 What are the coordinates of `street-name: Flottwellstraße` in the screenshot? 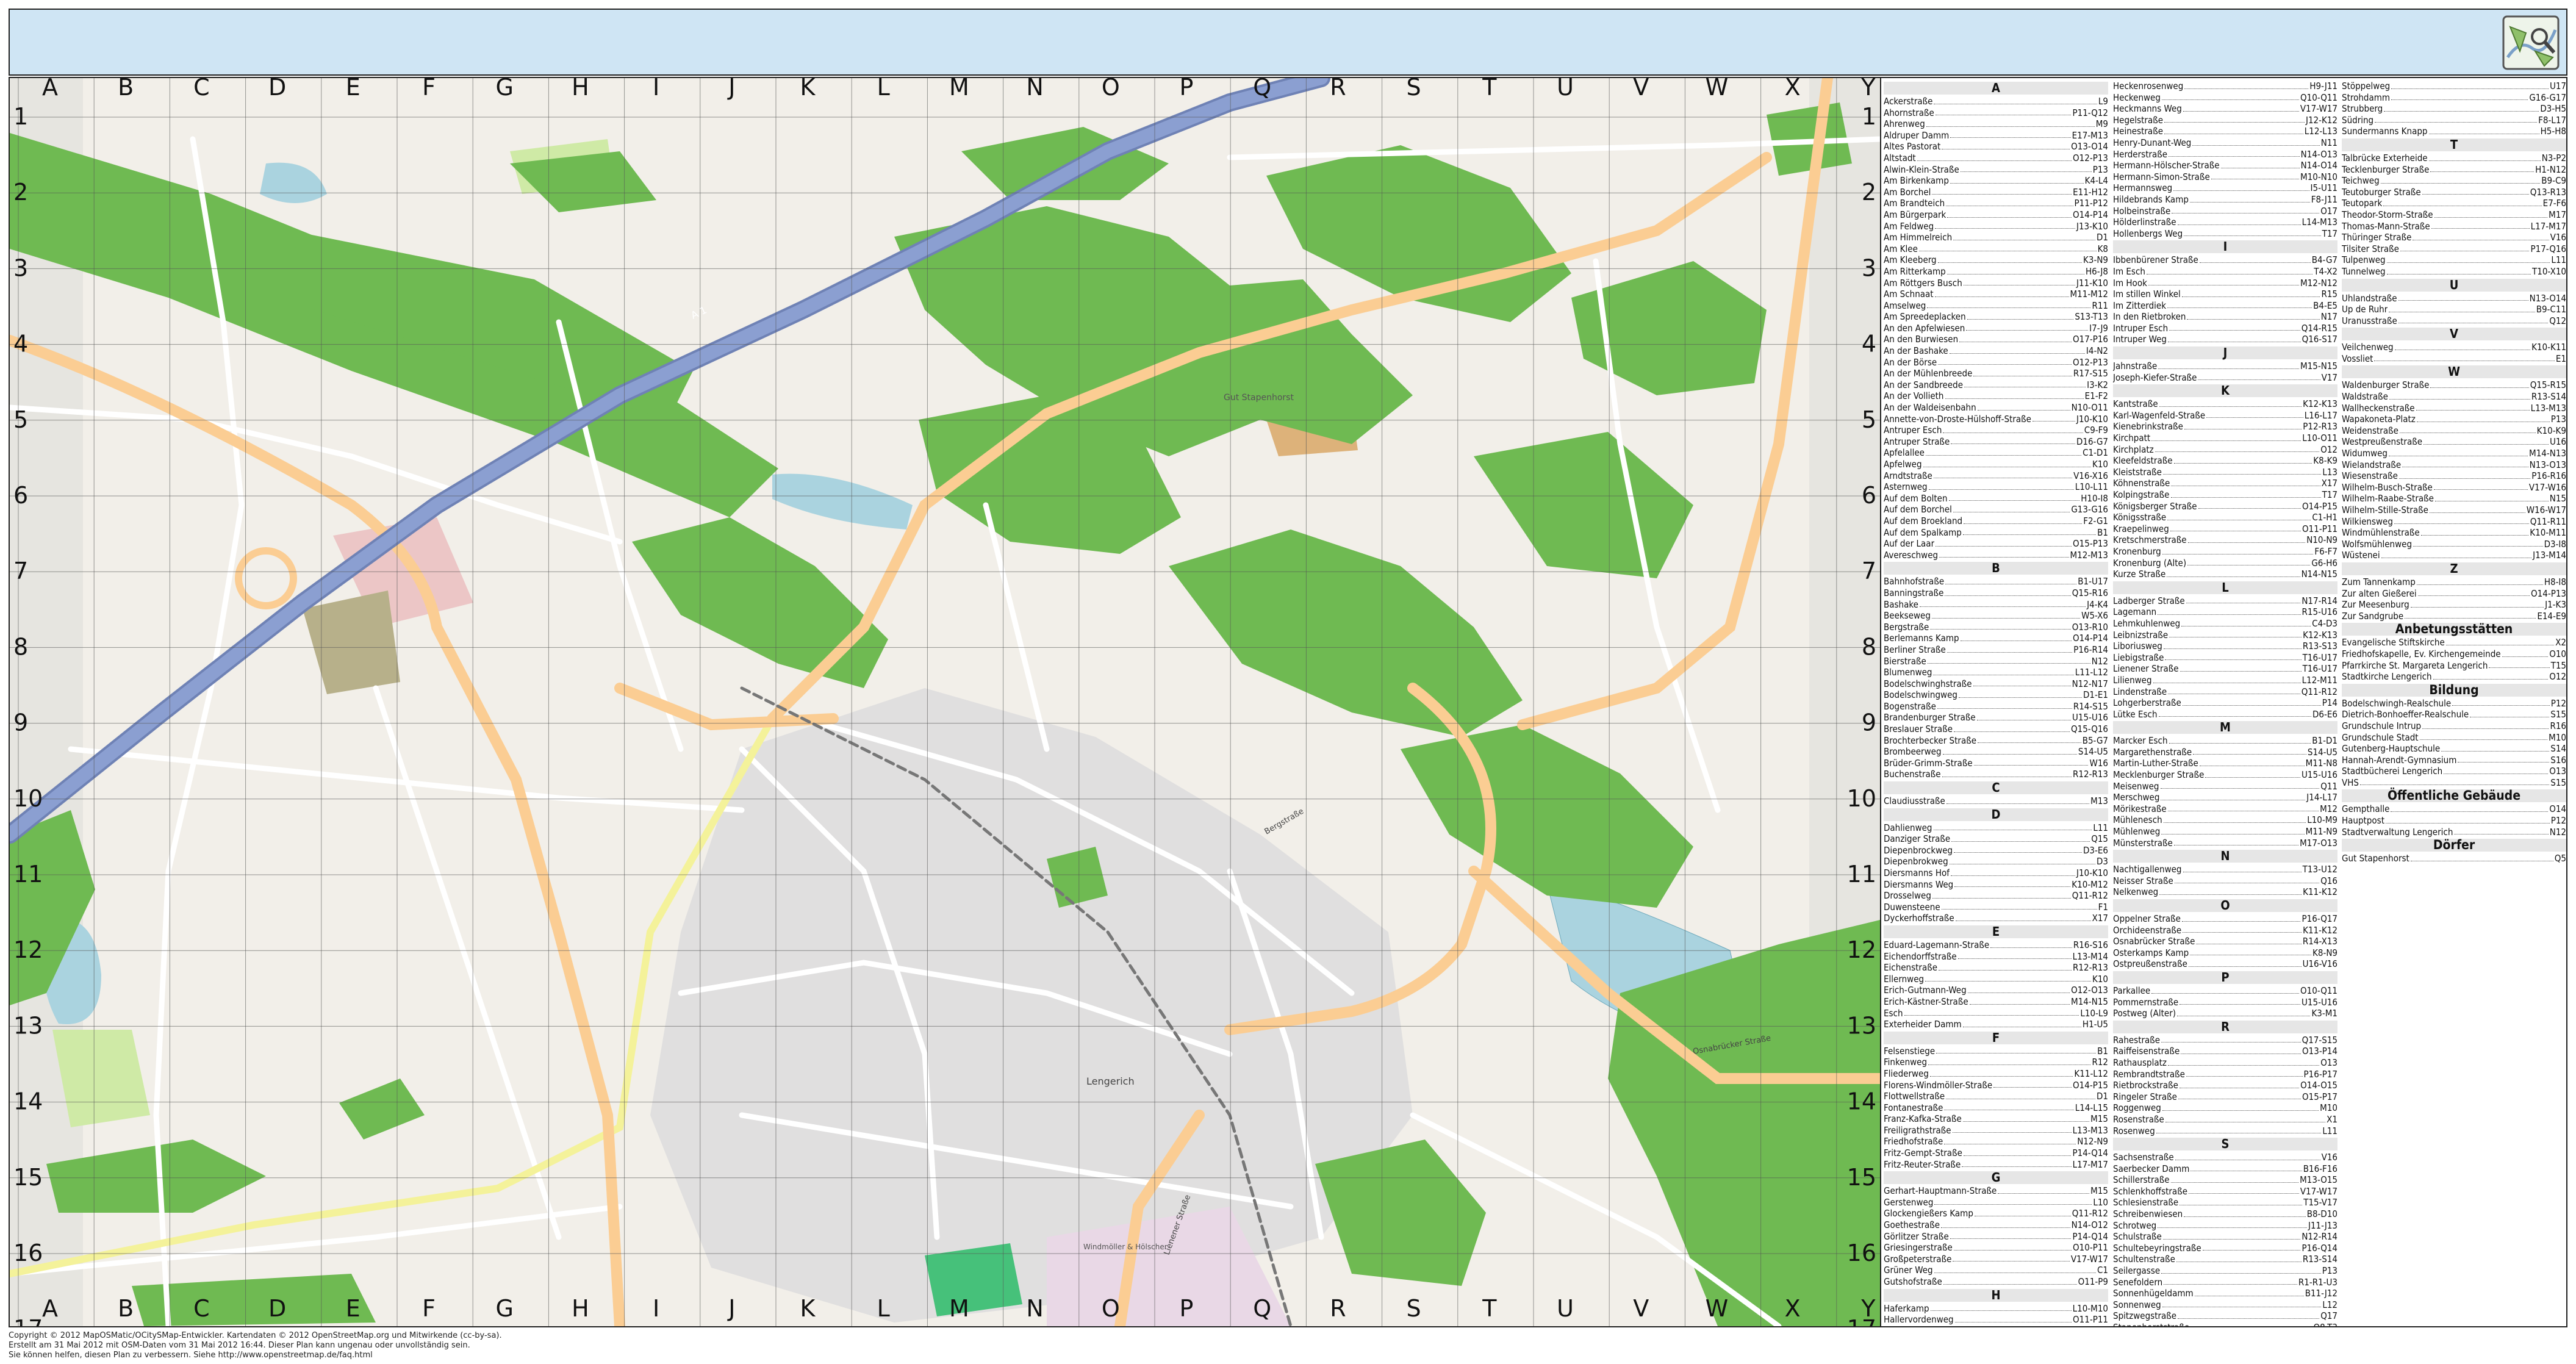 It's located at (1915, 1096).